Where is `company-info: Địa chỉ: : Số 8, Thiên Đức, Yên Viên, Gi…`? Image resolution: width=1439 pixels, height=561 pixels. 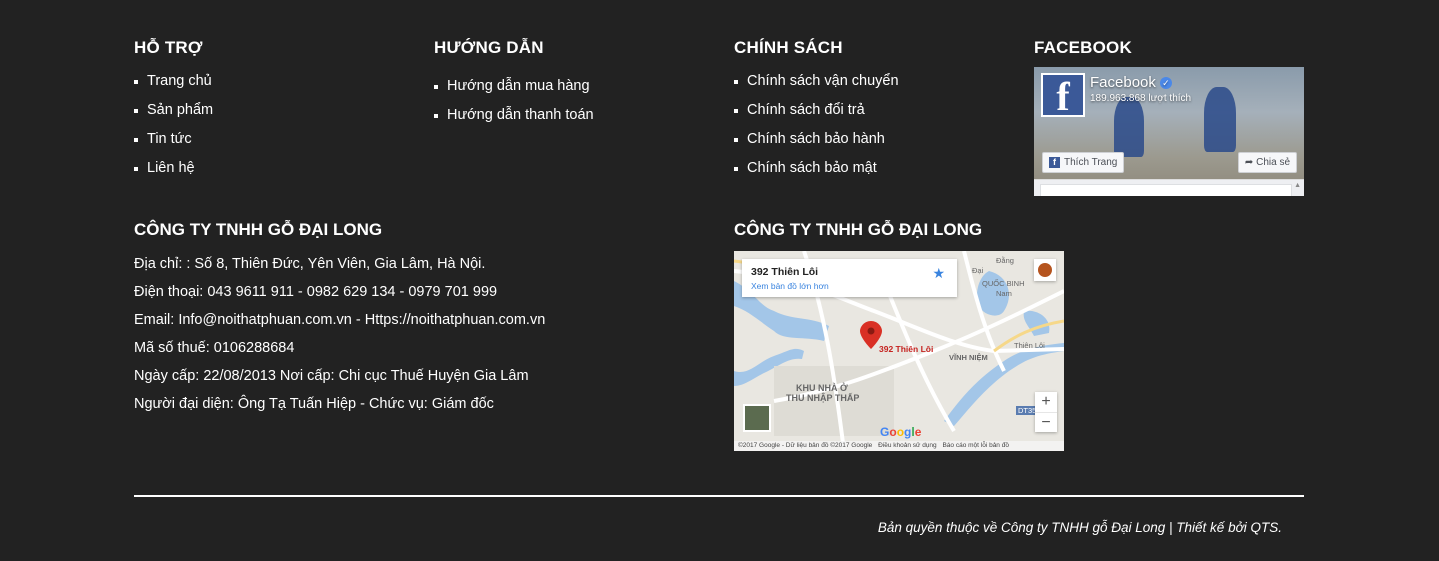
company-info: Địa chỉ: : Số 8, Thiên Đức, Yên Viên, Gi… is located at coordinates (339, 334).